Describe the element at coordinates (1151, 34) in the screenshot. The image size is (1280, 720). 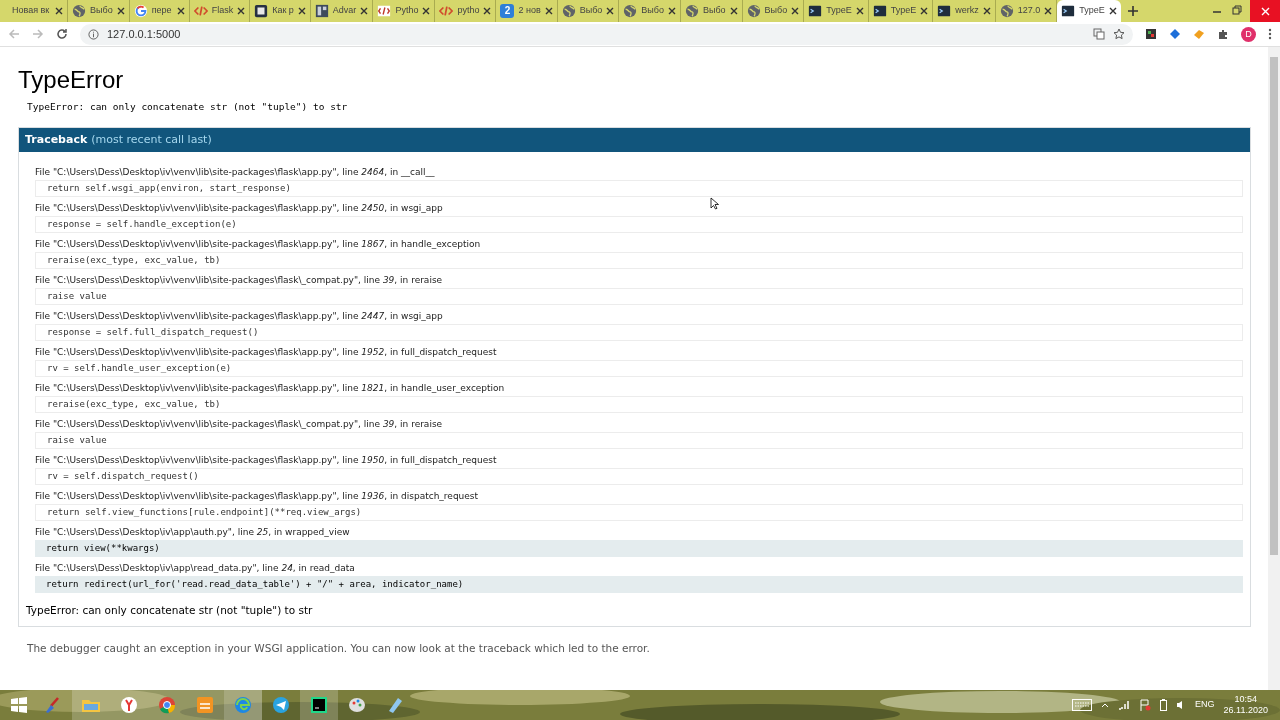
I see `extension-icon` at that location.